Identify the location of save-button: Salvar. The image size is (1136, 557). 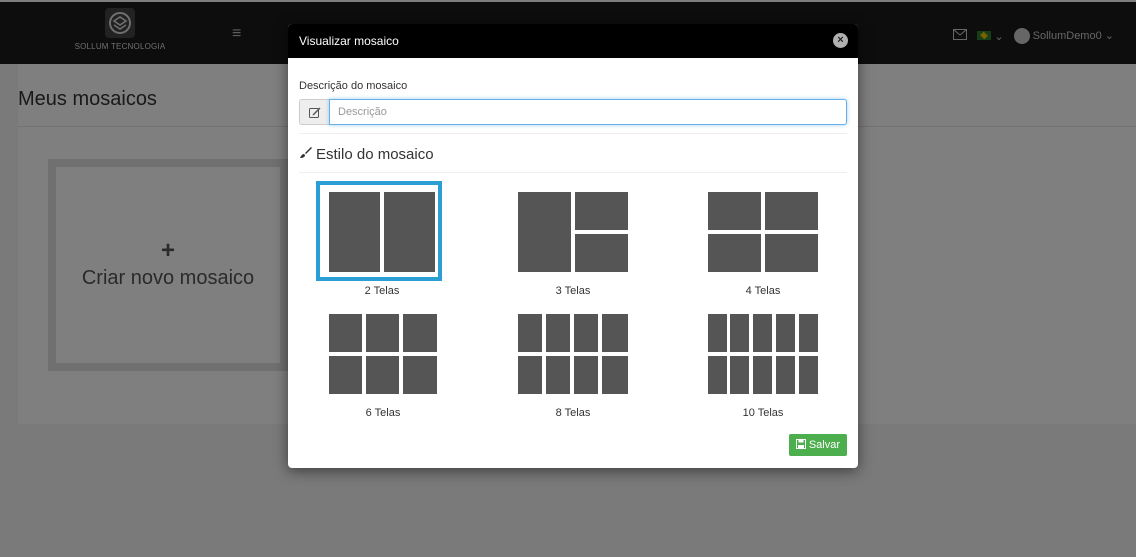
(817, 445).